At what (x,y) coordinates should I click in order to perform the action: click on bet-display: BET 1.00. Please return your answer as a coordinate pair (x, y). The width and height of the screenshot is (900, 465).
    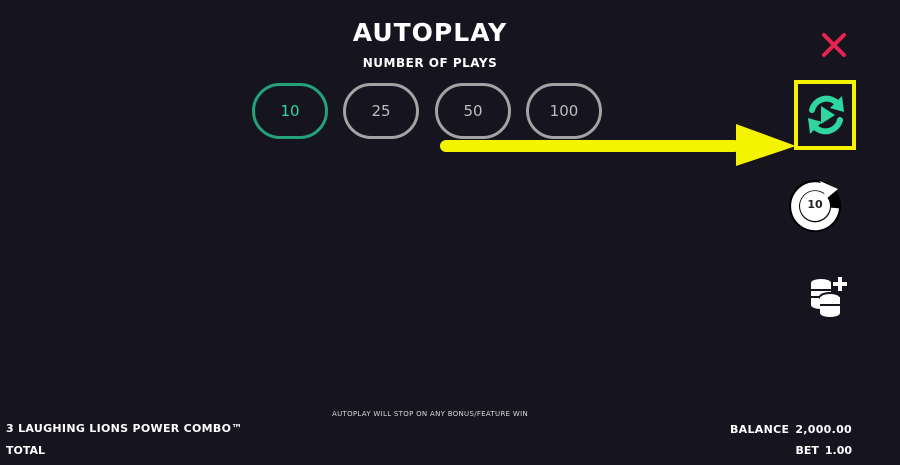
    Looking at the image, I should click on (823, 450).